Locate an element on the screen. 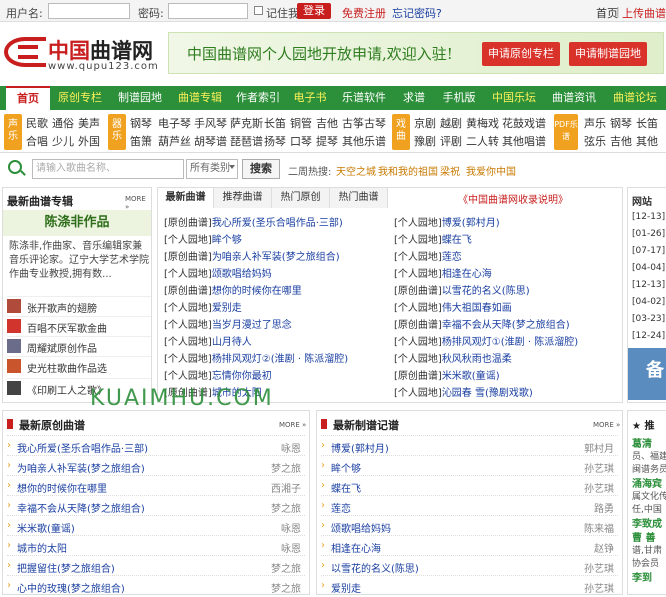 The height and width of the screenshot is (597, 666). score-row: [原创曲谱]米米歌(童谣) is located at coordinates (447, 375).